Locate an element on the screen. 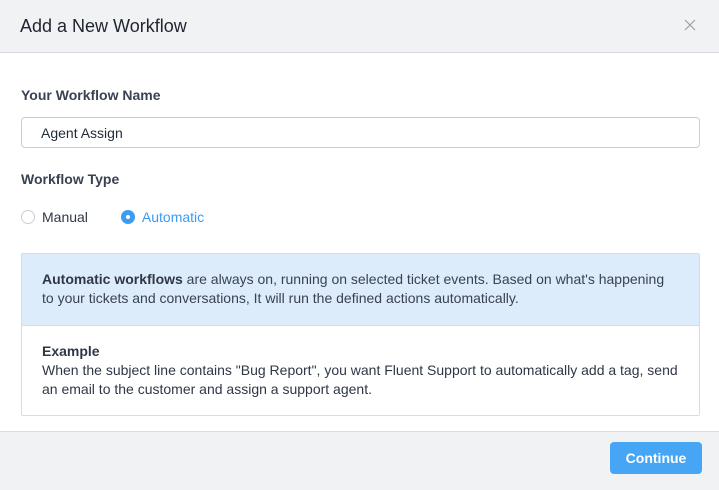  radio-automatic-label: Automatic is located at coordinates (173, 217).